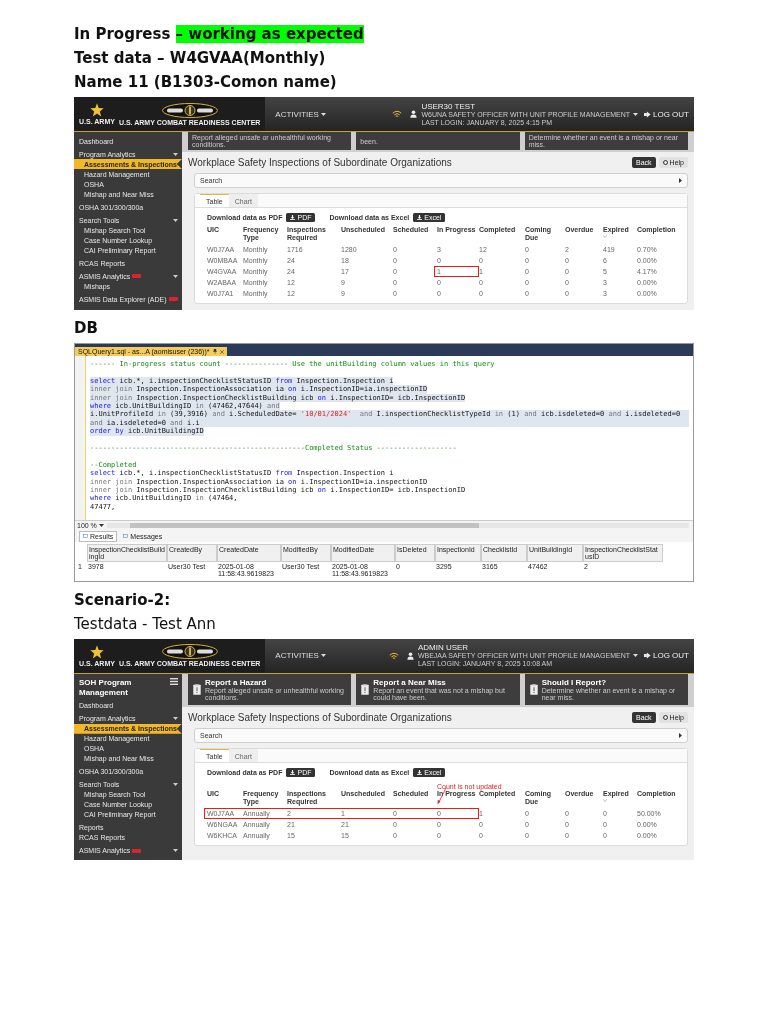  Describe the element at coordinates (86, 328) in the screenshot. I see `heading: DB` at that location.